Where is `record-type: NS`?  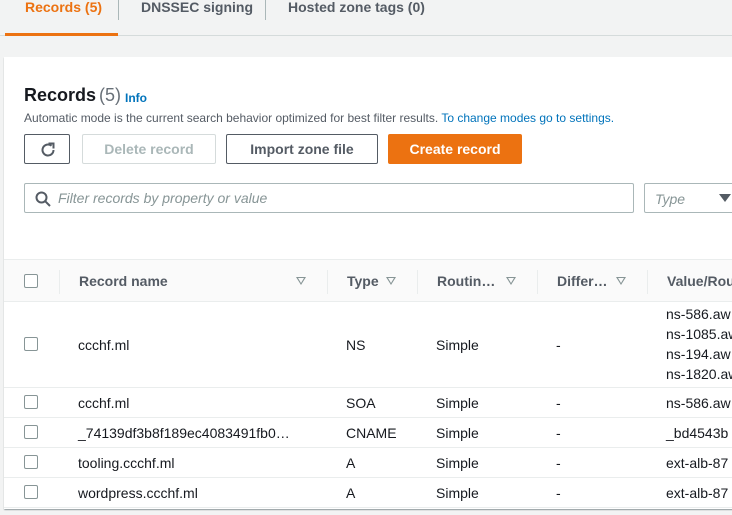 record-type: NS is located at coordinates (356, 345).